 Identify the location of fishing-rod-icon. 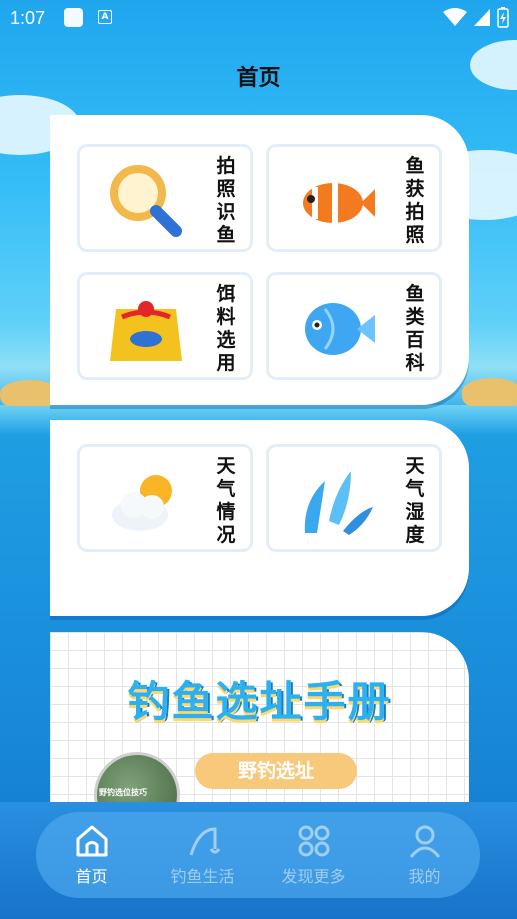
(204, 841).